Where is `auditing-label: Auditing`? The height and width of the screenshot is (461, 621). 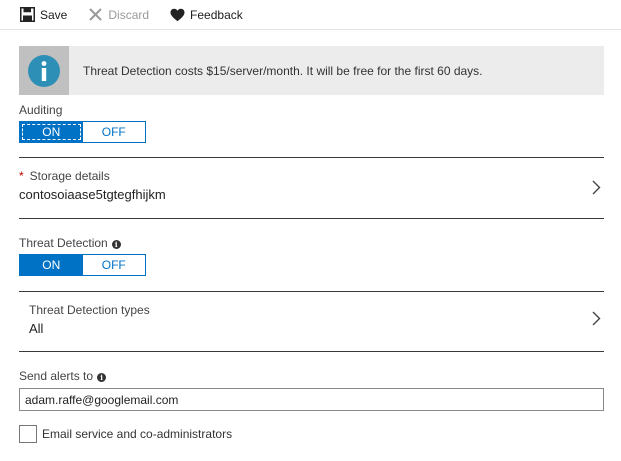
auditing-label: Auditing is located at coordinates (41, 110).